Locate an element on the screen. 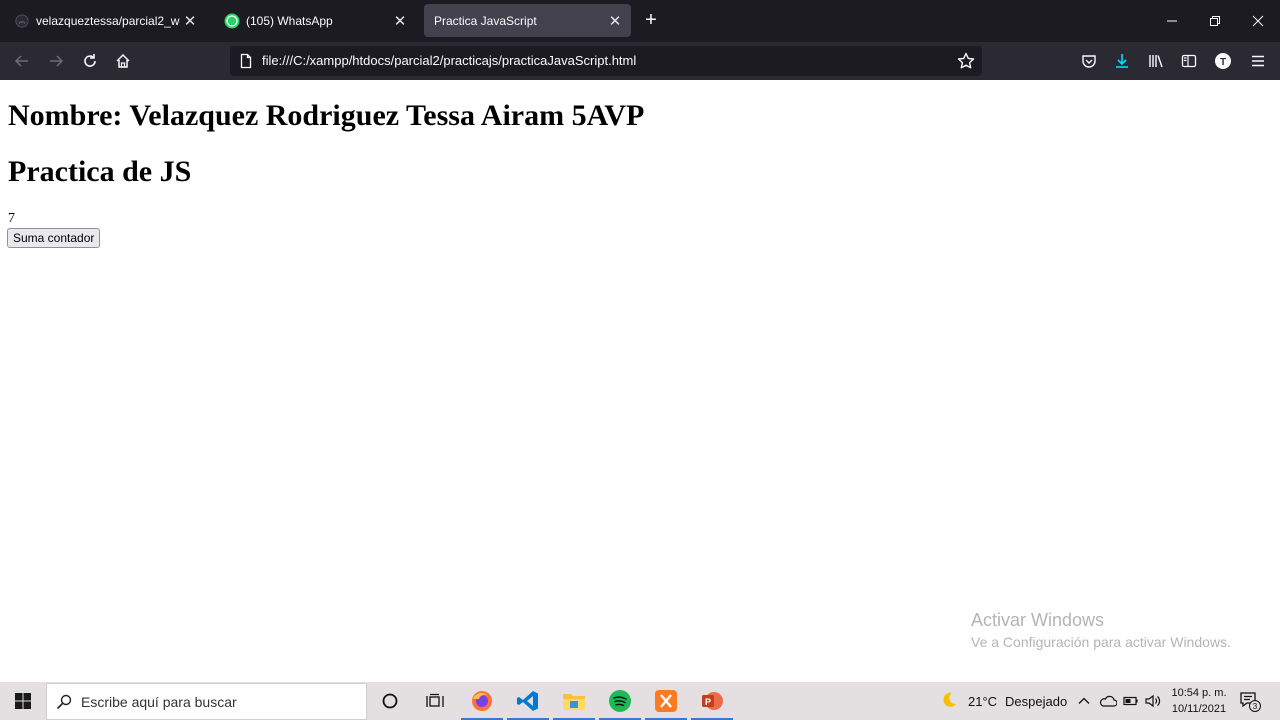 The height and width of the screenshot is (720, 1280). sidebar-icon is located at coordinates (1189, 61).